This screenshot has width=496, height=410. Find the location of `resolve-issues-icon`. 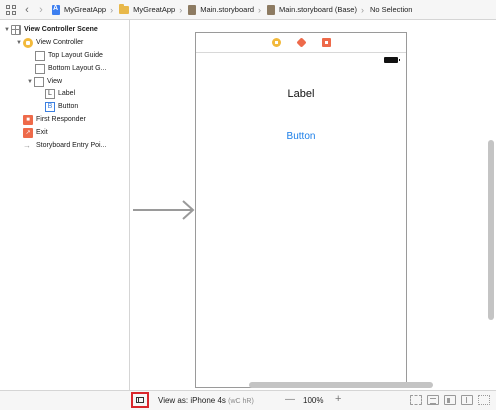

resolve-issues-icon is located at coordinates (484, 400).